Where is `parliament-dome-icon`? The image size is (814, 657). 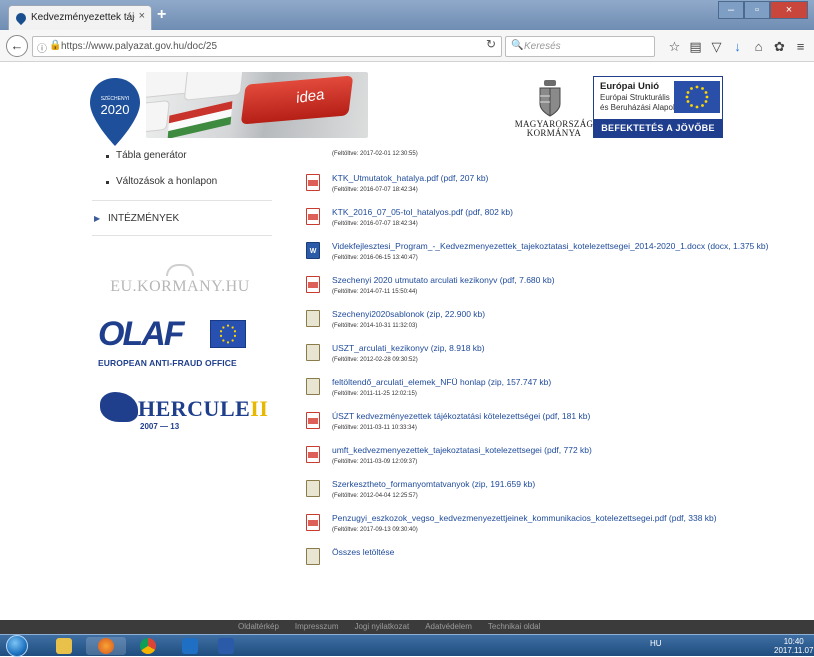
parliament-dome-icon is located at coordinates (180, 270).